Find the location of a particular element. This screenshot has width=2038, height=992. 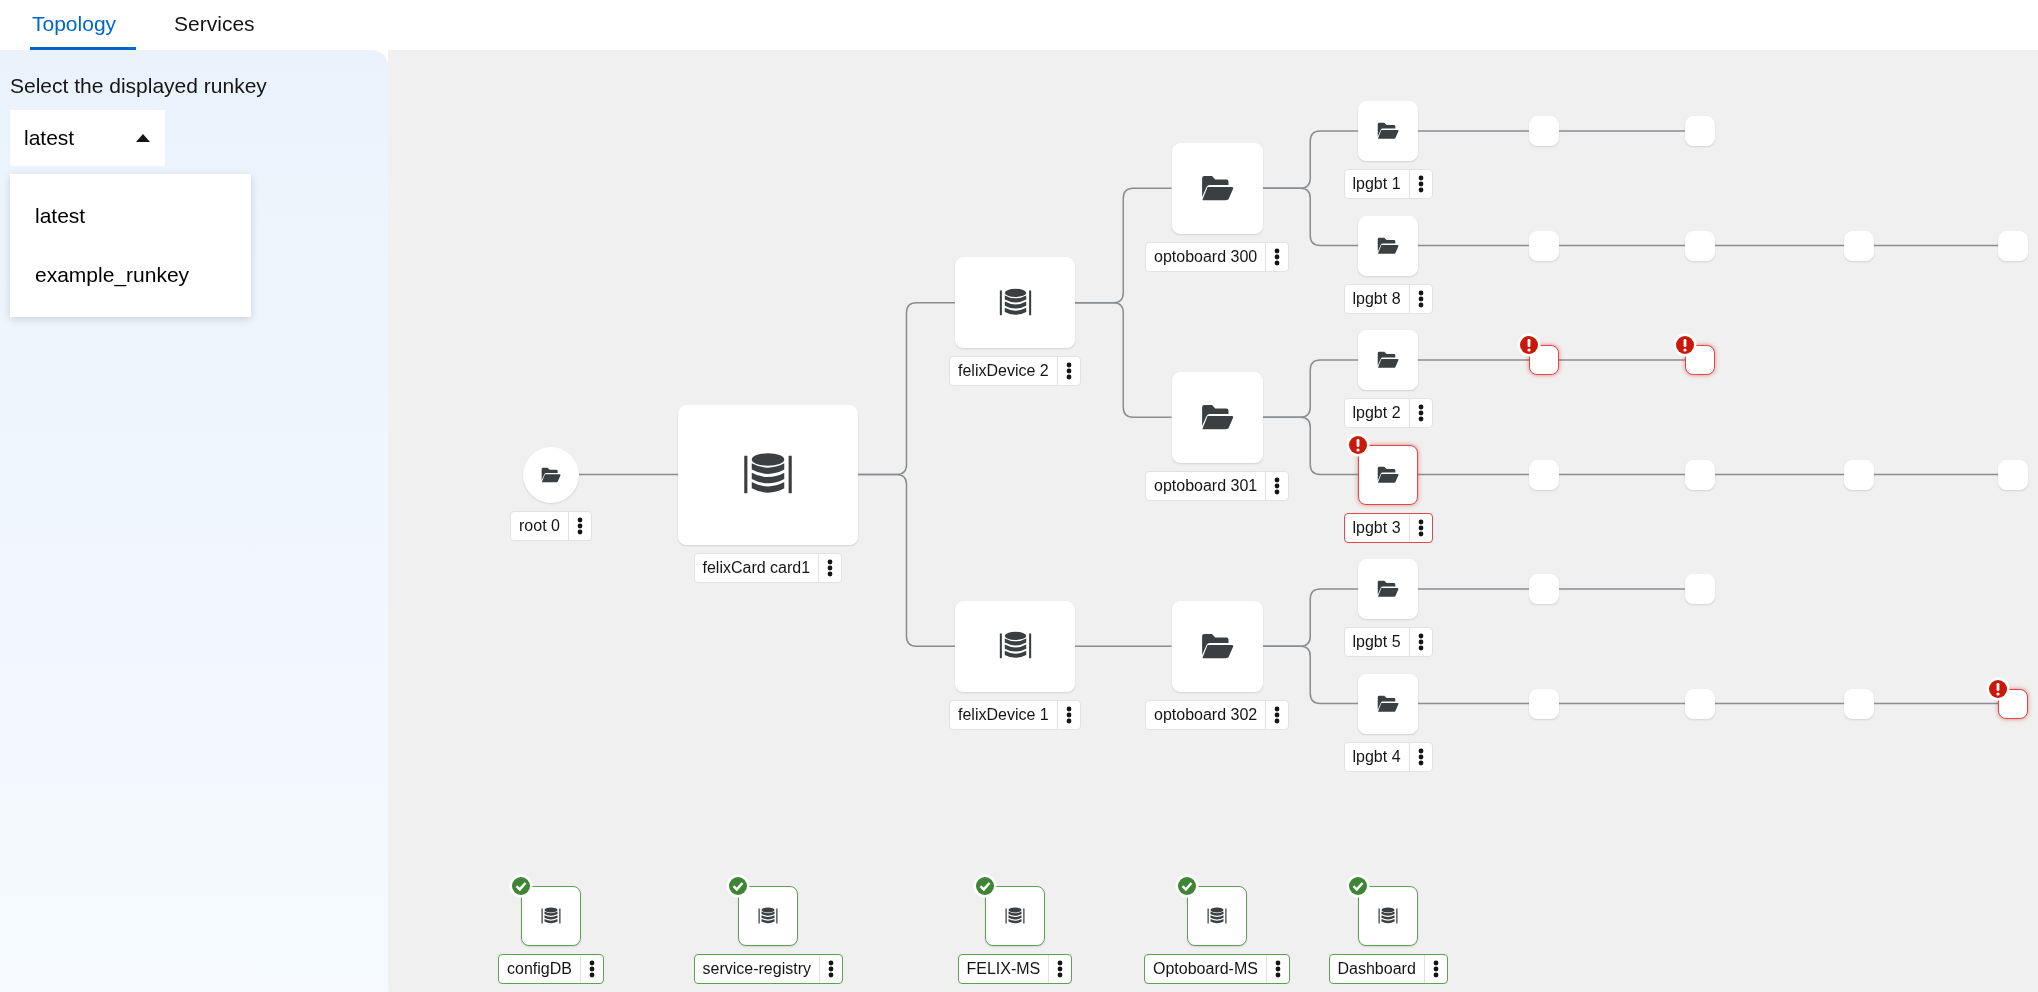

node-name: lpgbt 5 is located at coordinates (1376, 642).